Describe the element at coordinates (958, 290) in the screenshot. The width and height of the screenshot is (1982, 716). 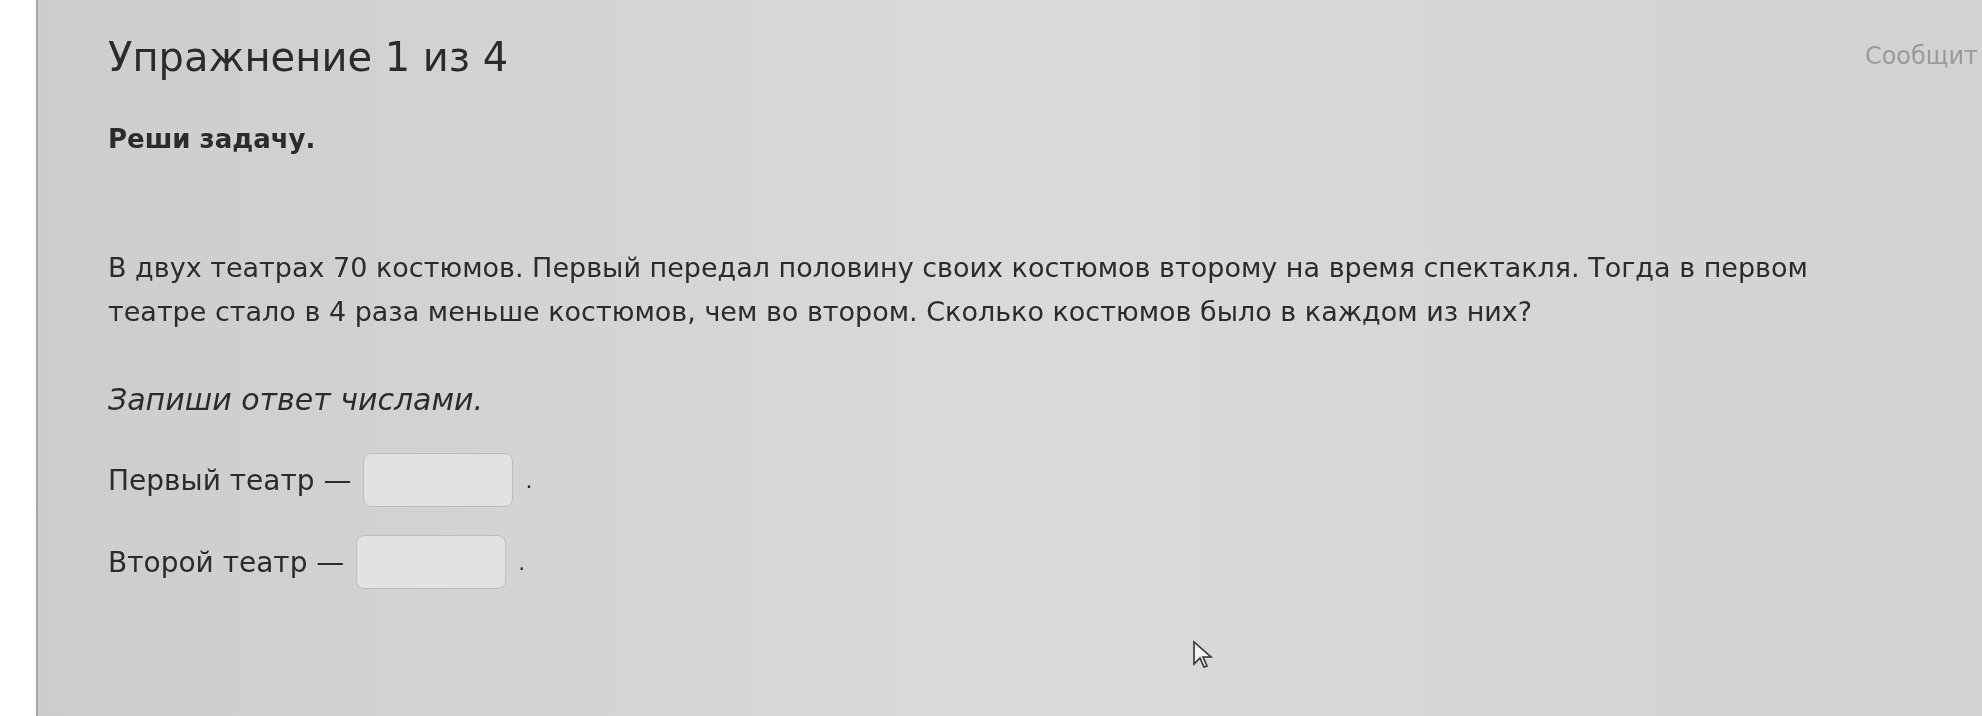
I see `problem-text: В двух театрах 70 костюмов. Первый передал половину своих костюмов второму на время спектакля. Тогда в первом театре стало в 4 раза меньше костюмов, чем во втором. Сколько костюмов было в каждом из них?` at that location.